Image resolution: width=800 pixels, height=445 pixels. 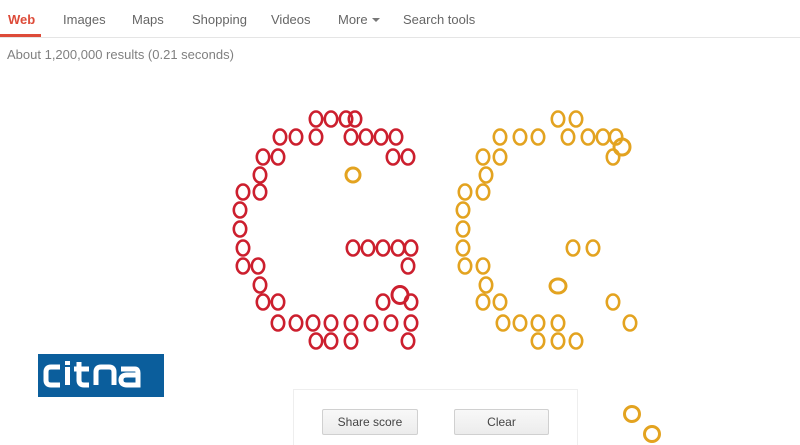 I want to click on clear-button: Clear, so click(x=501, y=422).